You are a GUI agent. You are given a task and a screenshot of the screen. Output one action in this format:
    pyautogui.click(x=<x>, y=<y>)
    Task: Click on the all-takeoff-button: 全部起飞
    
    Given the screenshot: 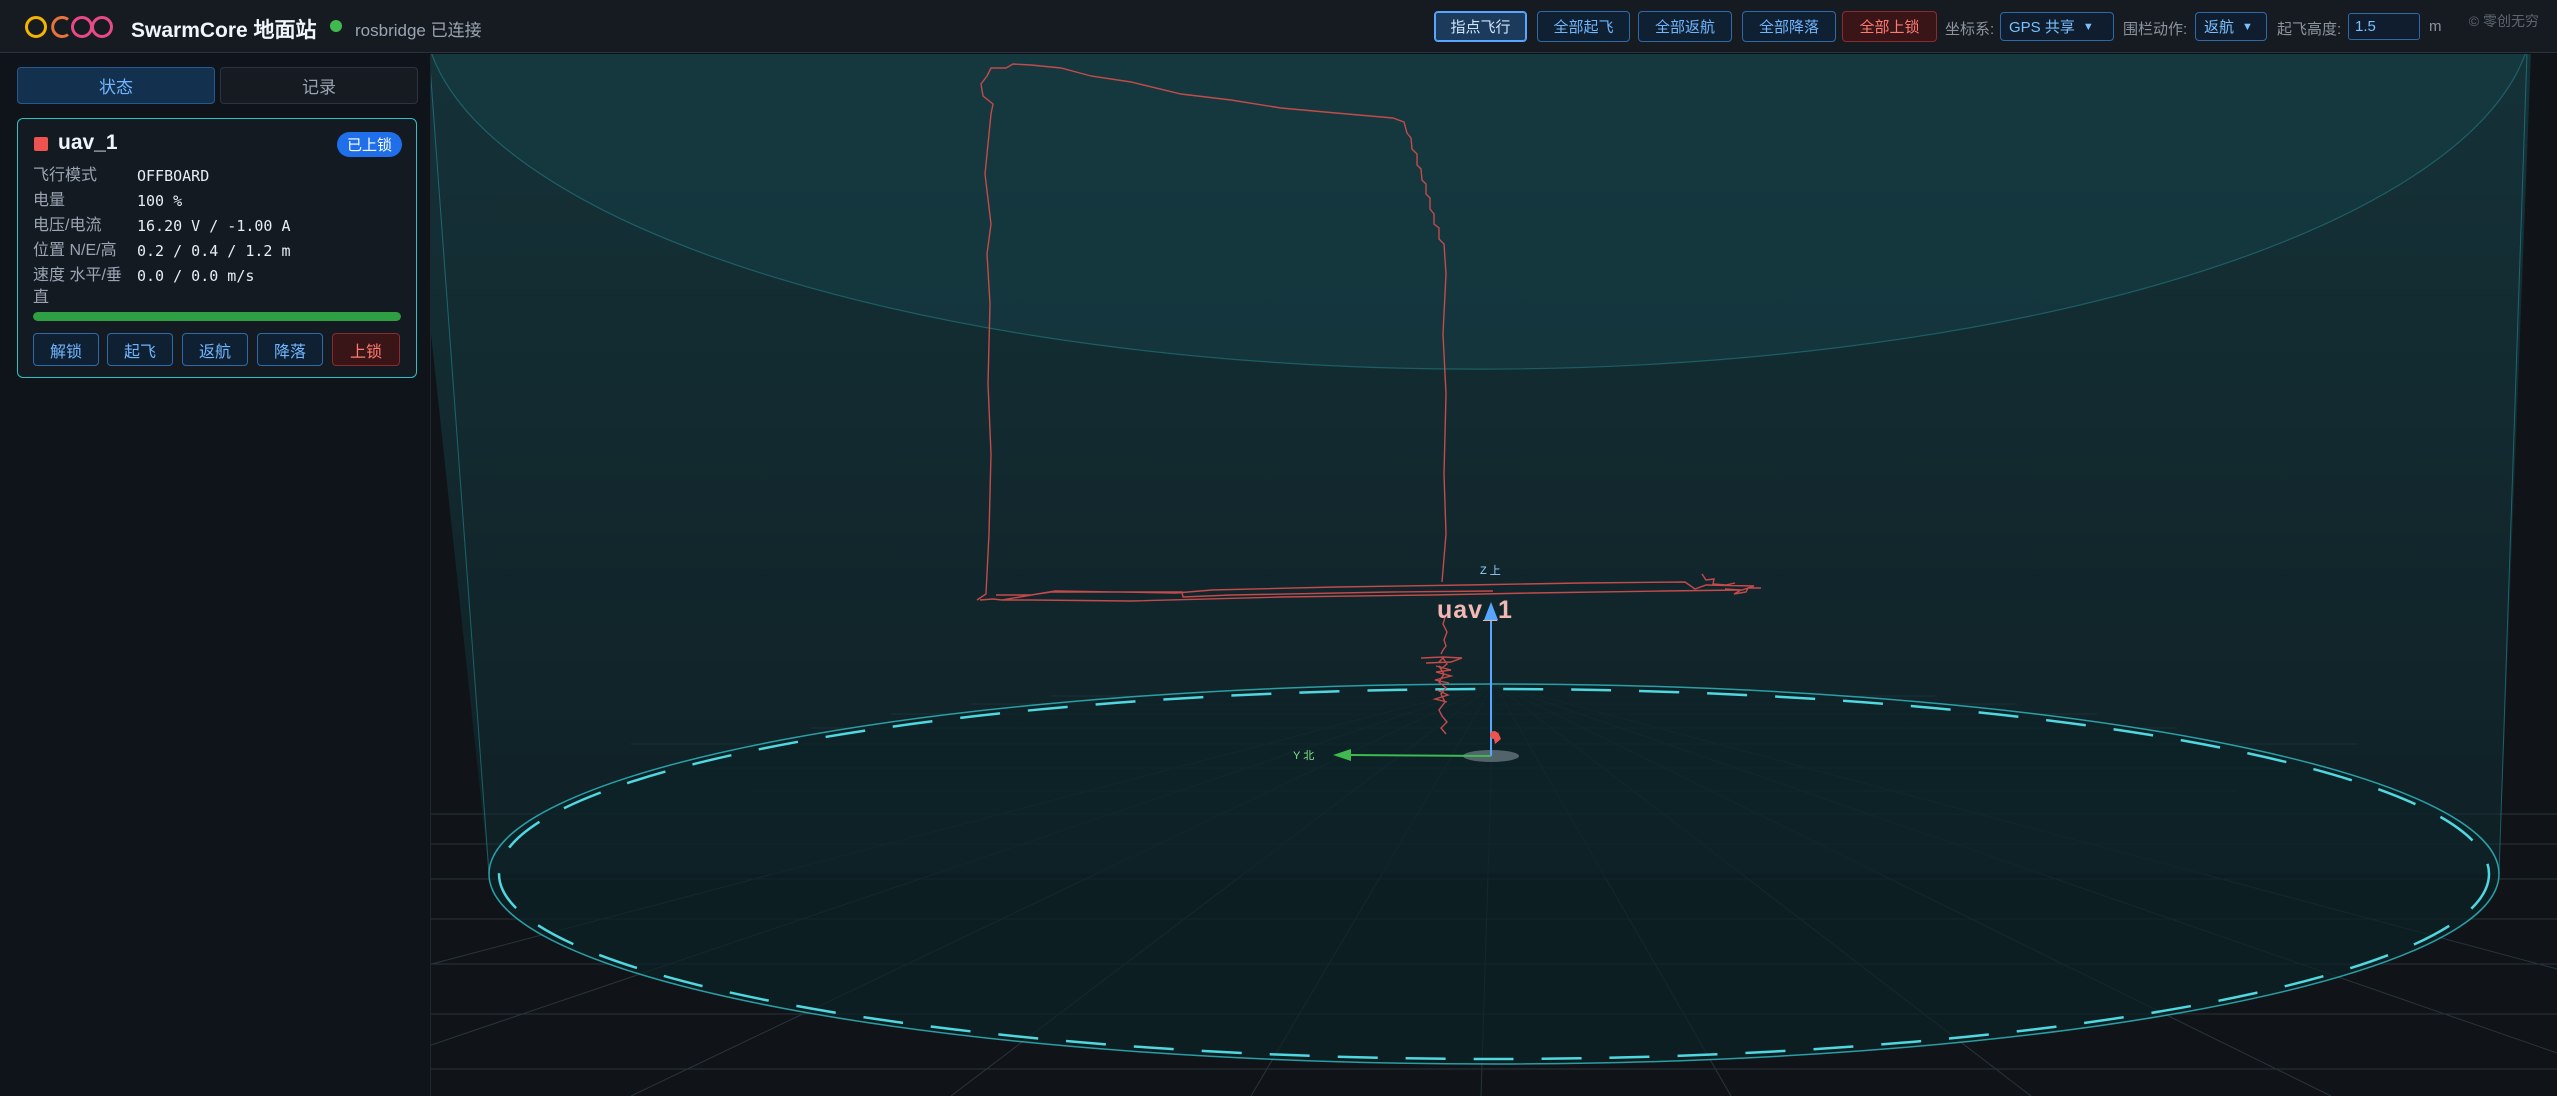 What is the action you would take?
    pyautogui.click(x=1583, y=26)
    